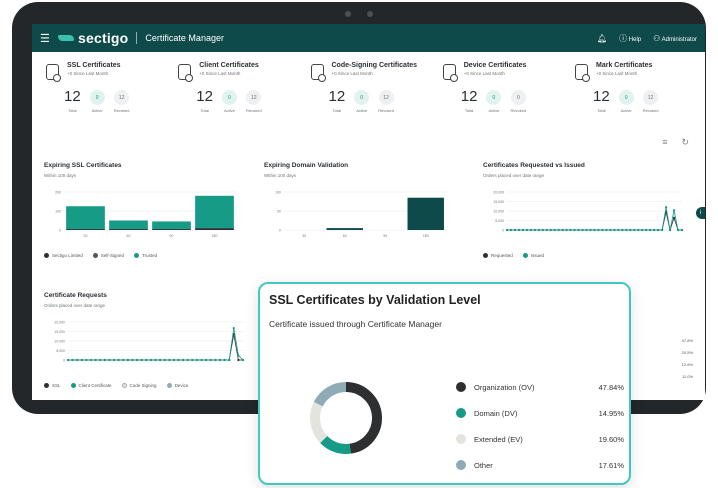 The image size is (718, 488). Describe the element at coordinates (145, 214) in the screenshot. I see `expiring-ssl-chart: 200 100 0 30 60 90 180` at that location.